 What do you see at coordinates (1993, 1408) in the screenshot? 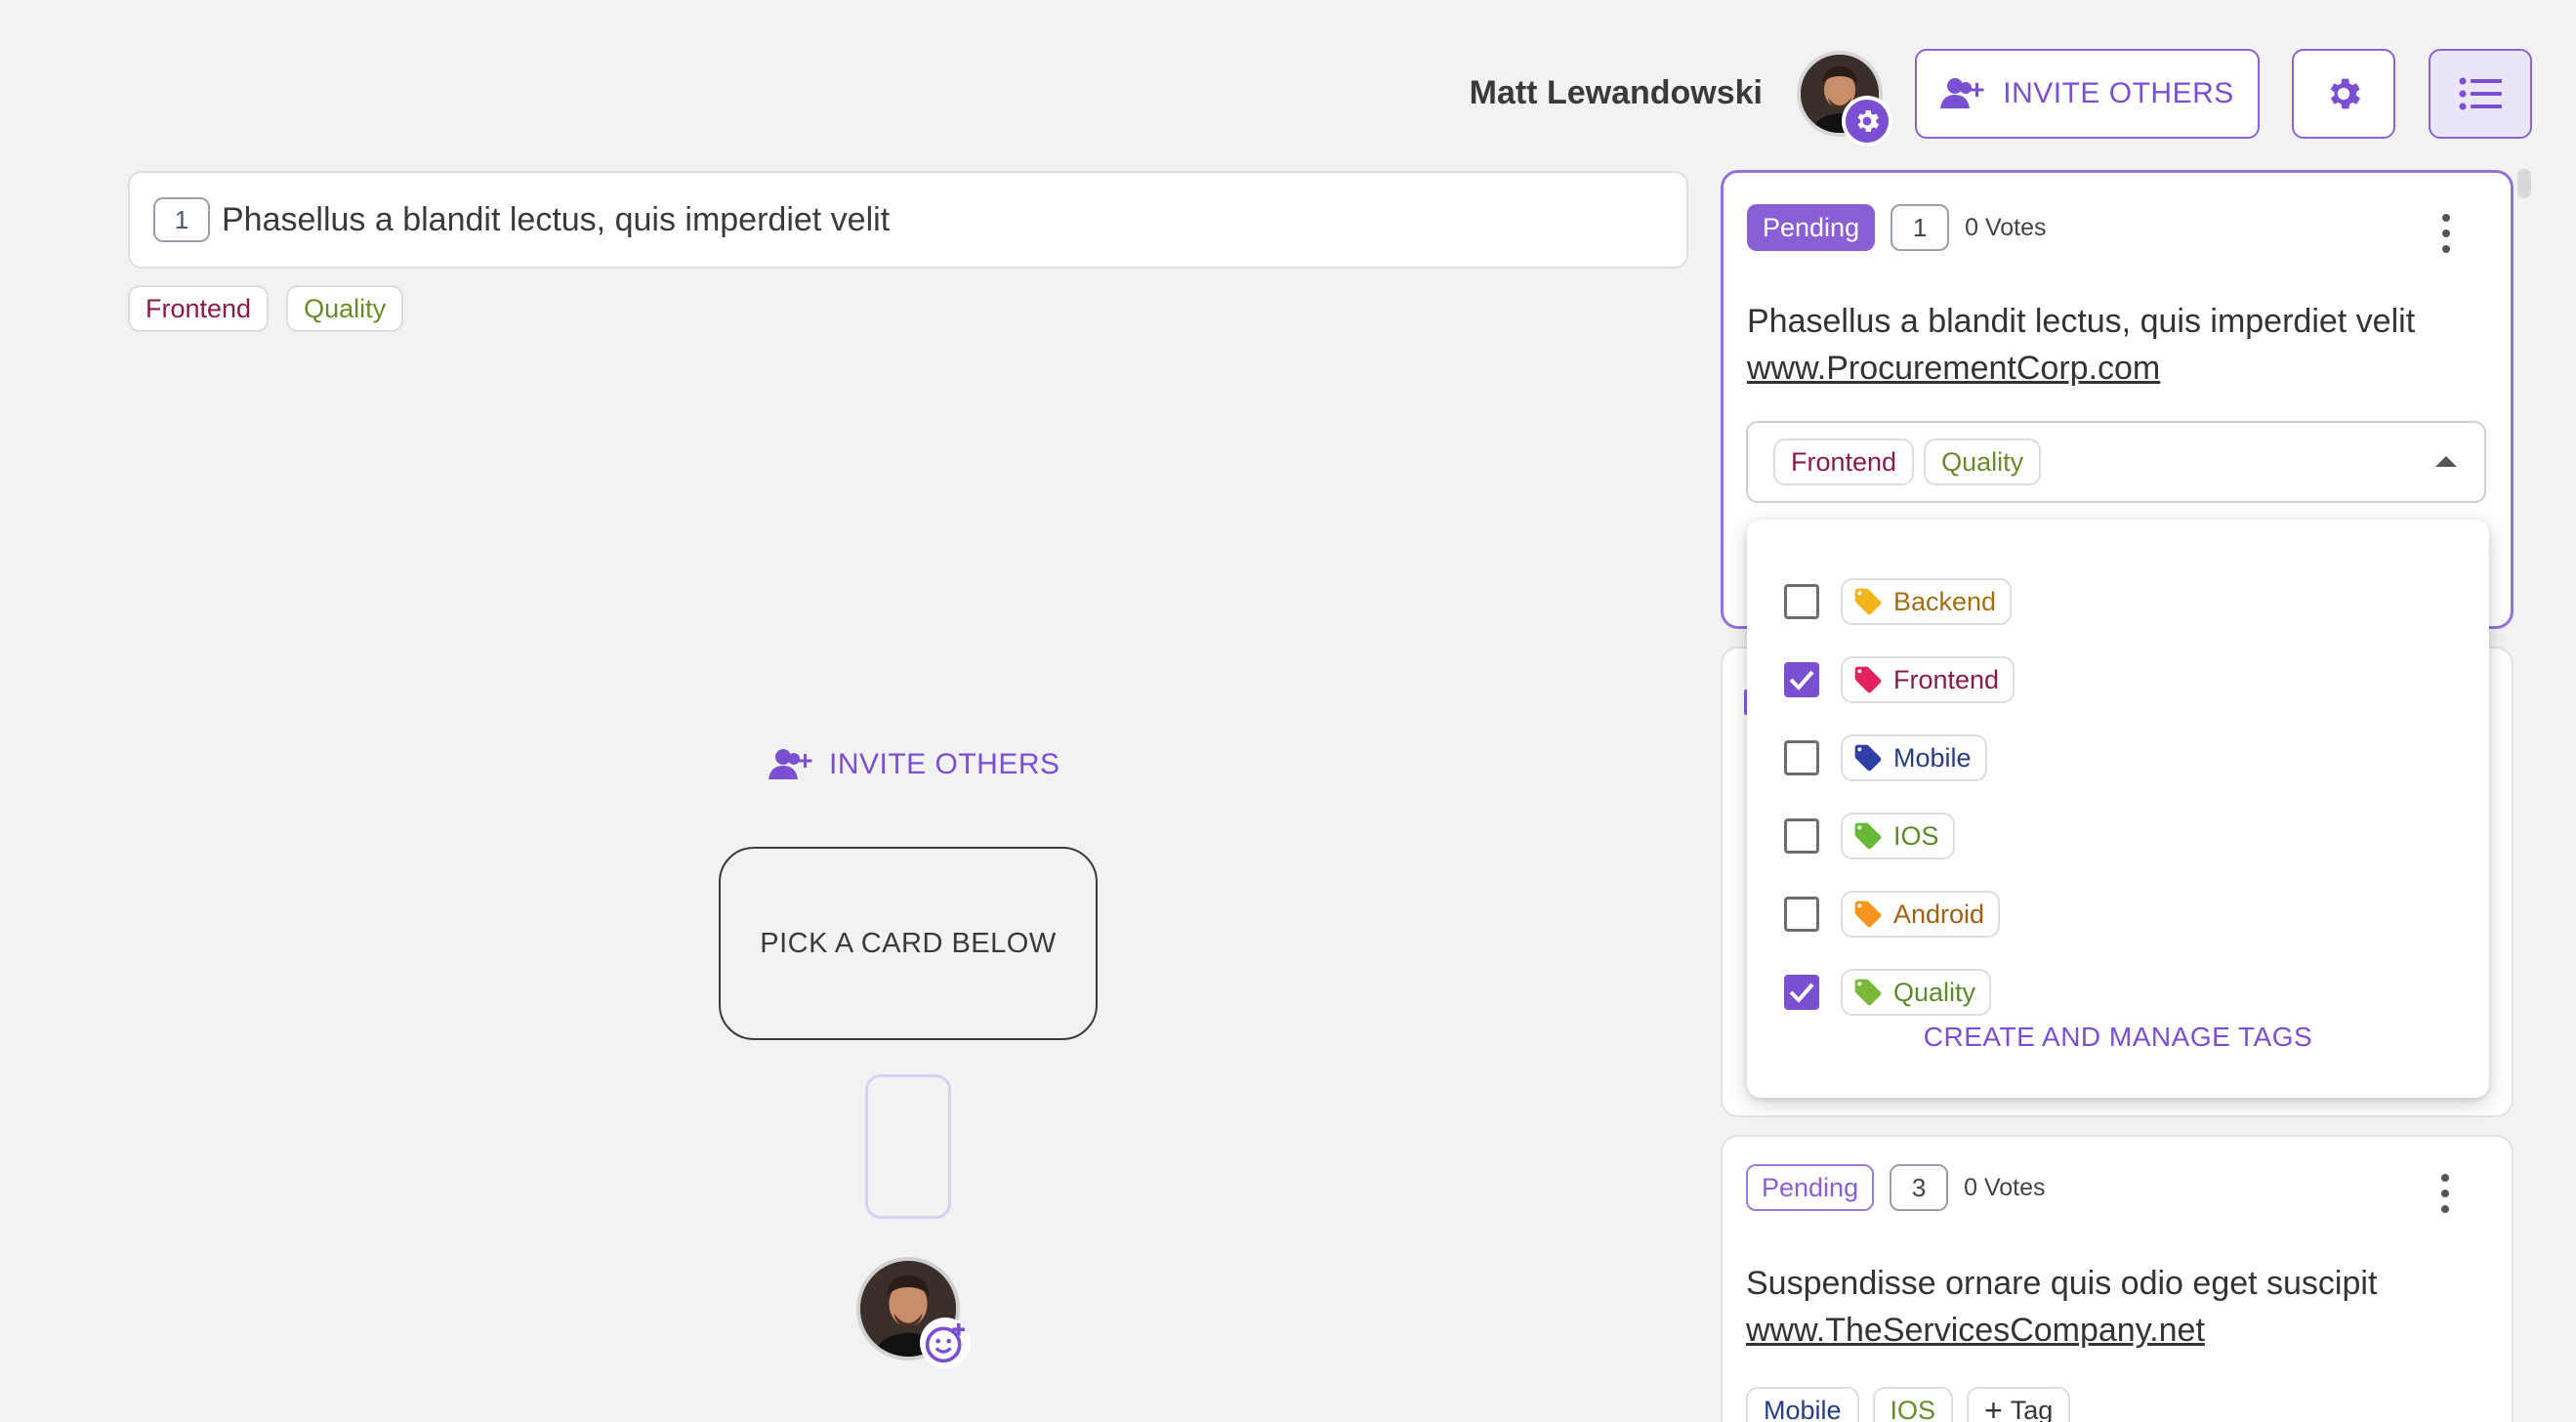
I see `plus-icon: +` at bounding box center [1993, 1408].